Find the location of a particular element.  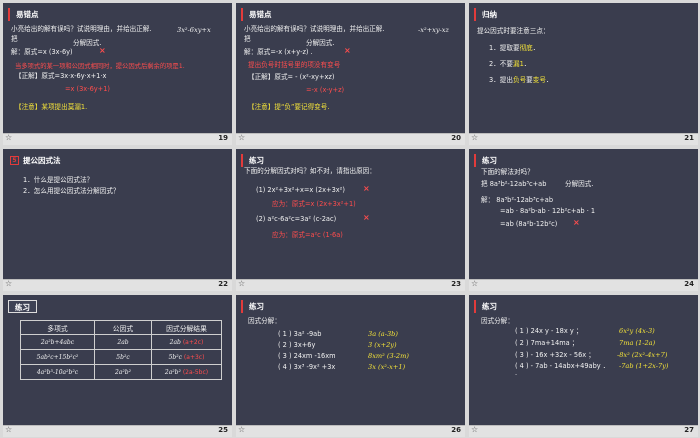

slide-number: 27 is located at coordinates (689, 430).